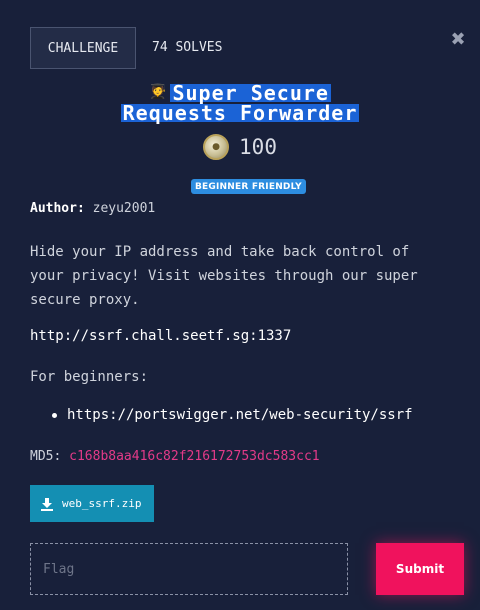  What do you see at coordinates (102, 503) in the screenshot?
I see `download-file-name: web_ssrf.zip` at bounding box center [102, 503].